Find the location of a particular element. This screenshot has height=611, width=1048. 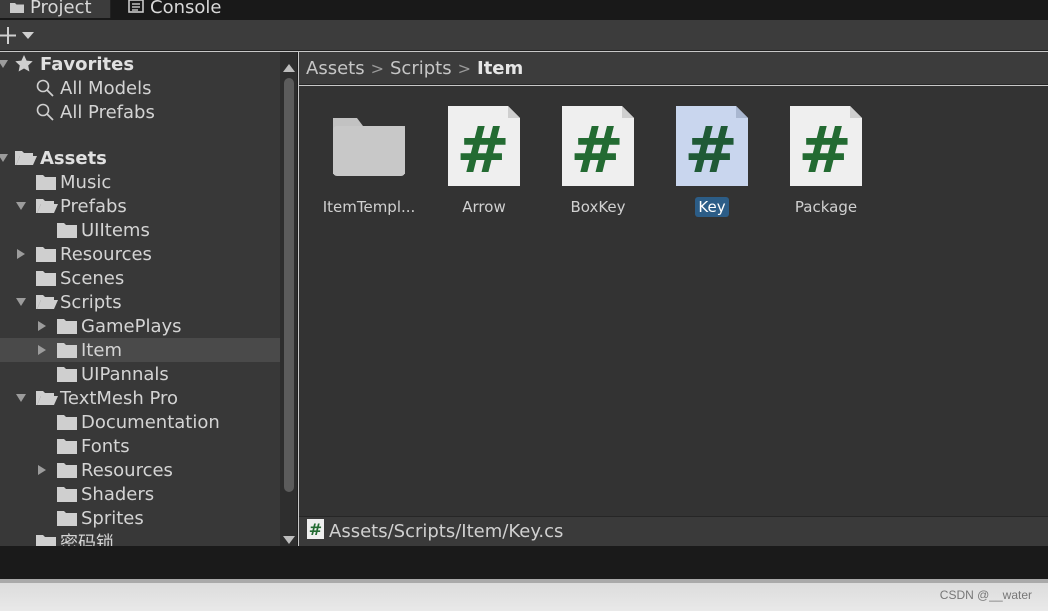

tree-assets-label: Assets is located at coordinates (73, 158).